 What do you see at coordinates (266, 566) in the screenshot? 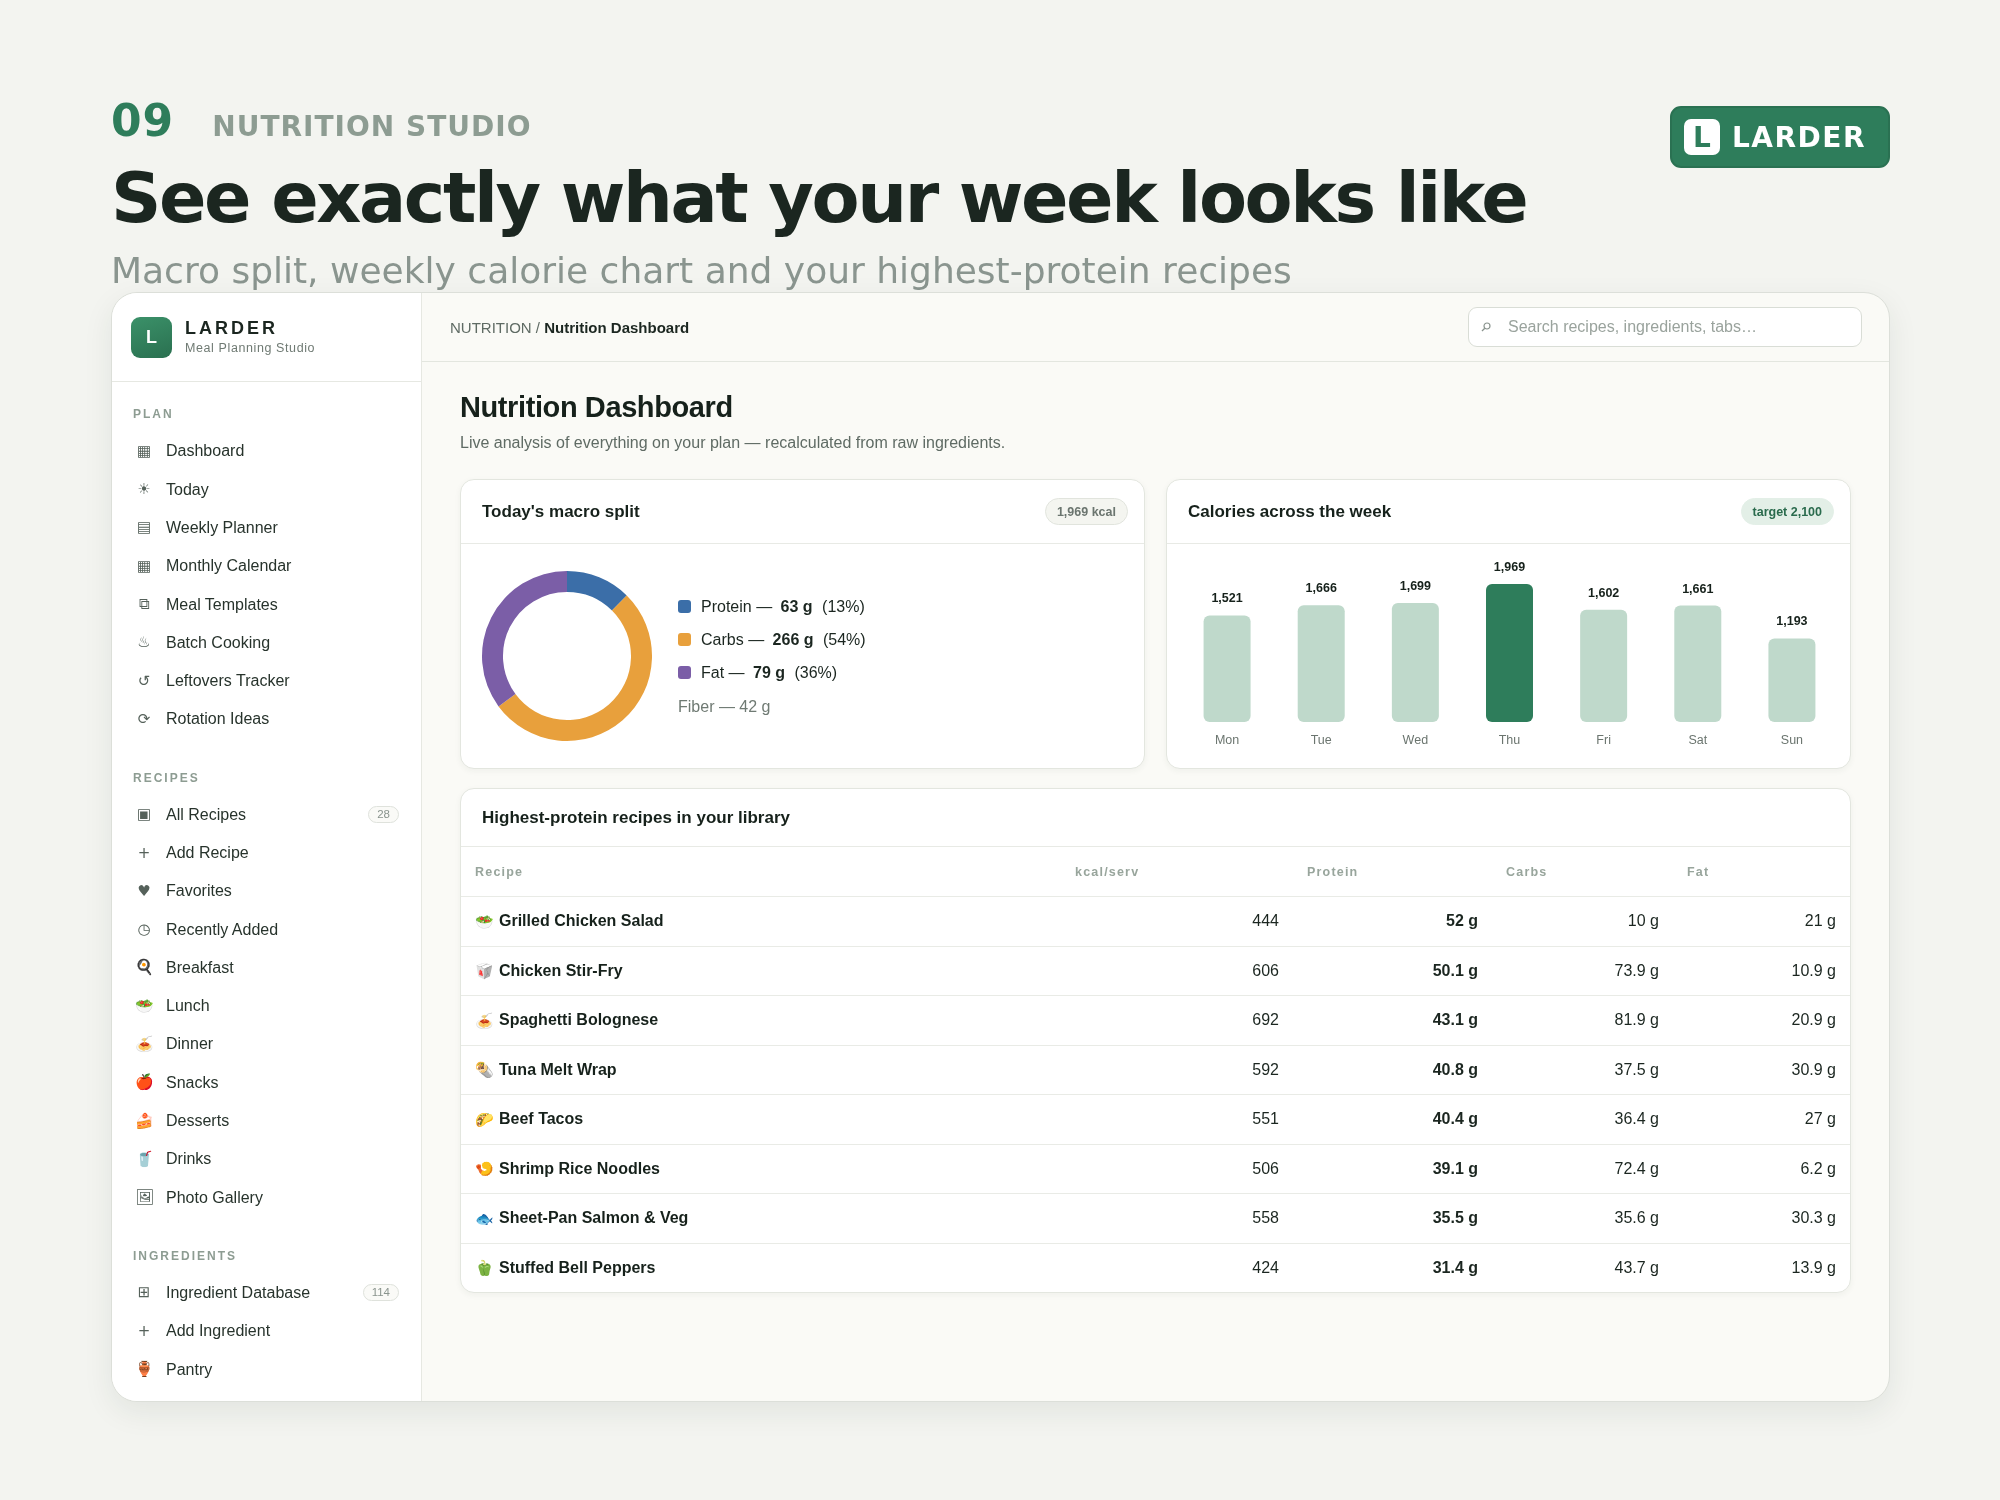
I see `sidebar-item: ▦ Monthly Calendar` at bounding box center [266, 566].